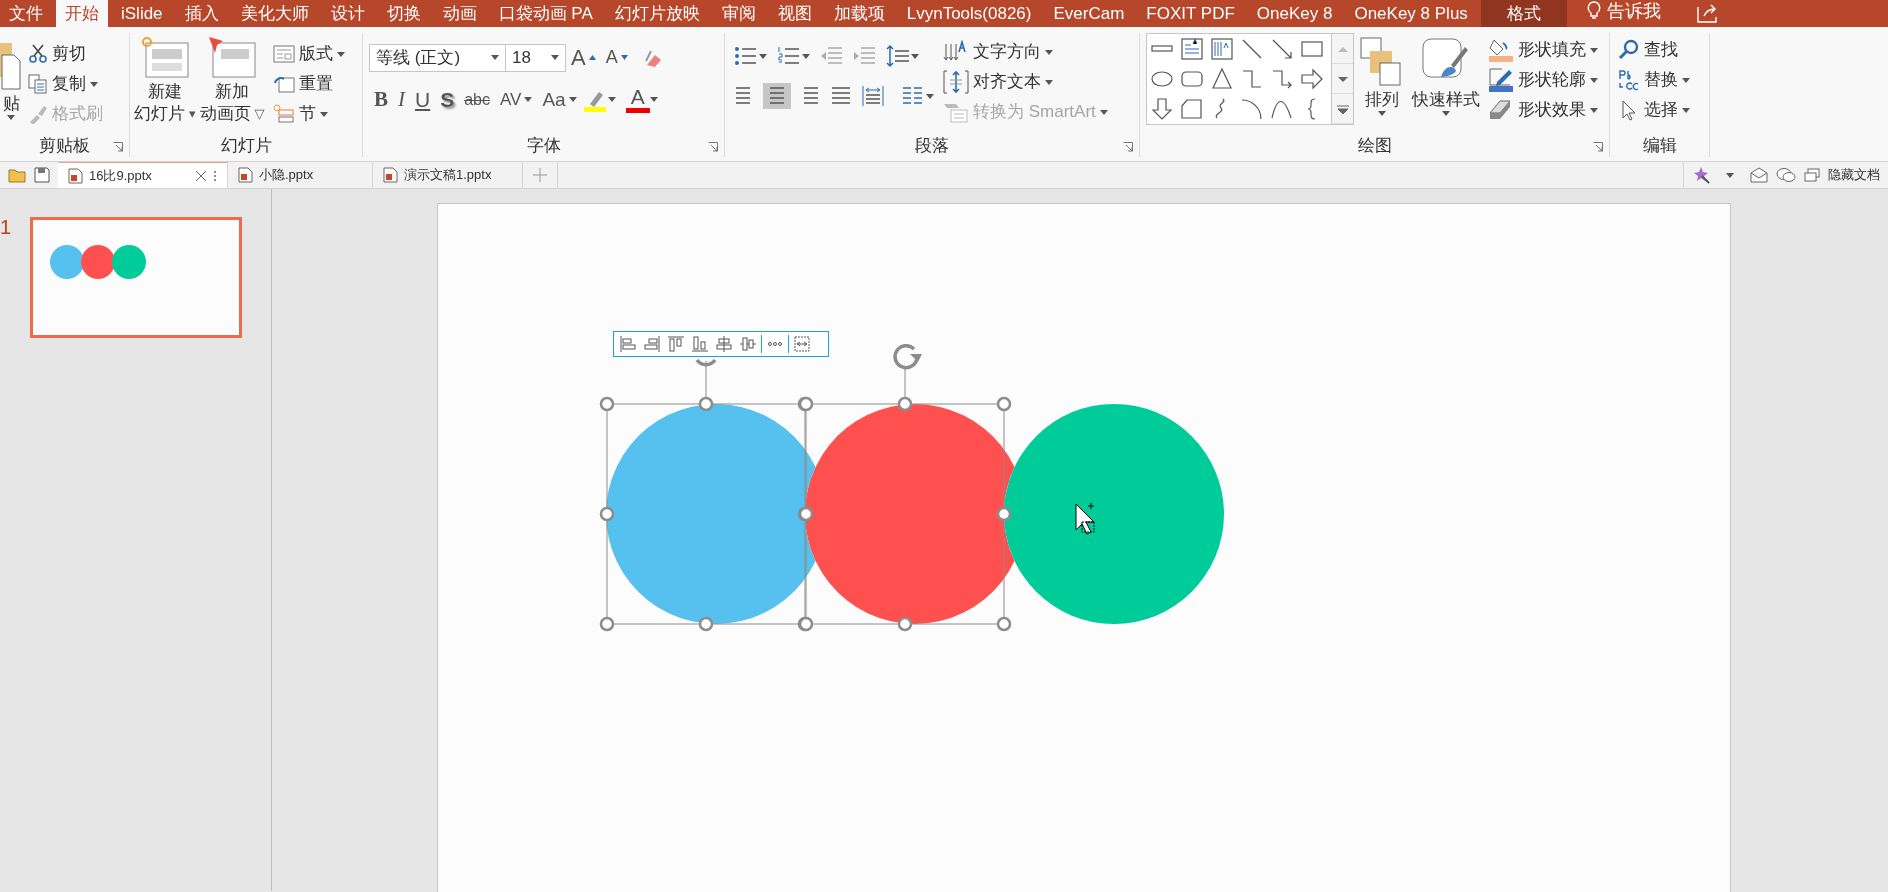 Image resolution: width=1888 pixels, height=892 pixels. I want to click on arc-shape-icon, so click(1252, 109).